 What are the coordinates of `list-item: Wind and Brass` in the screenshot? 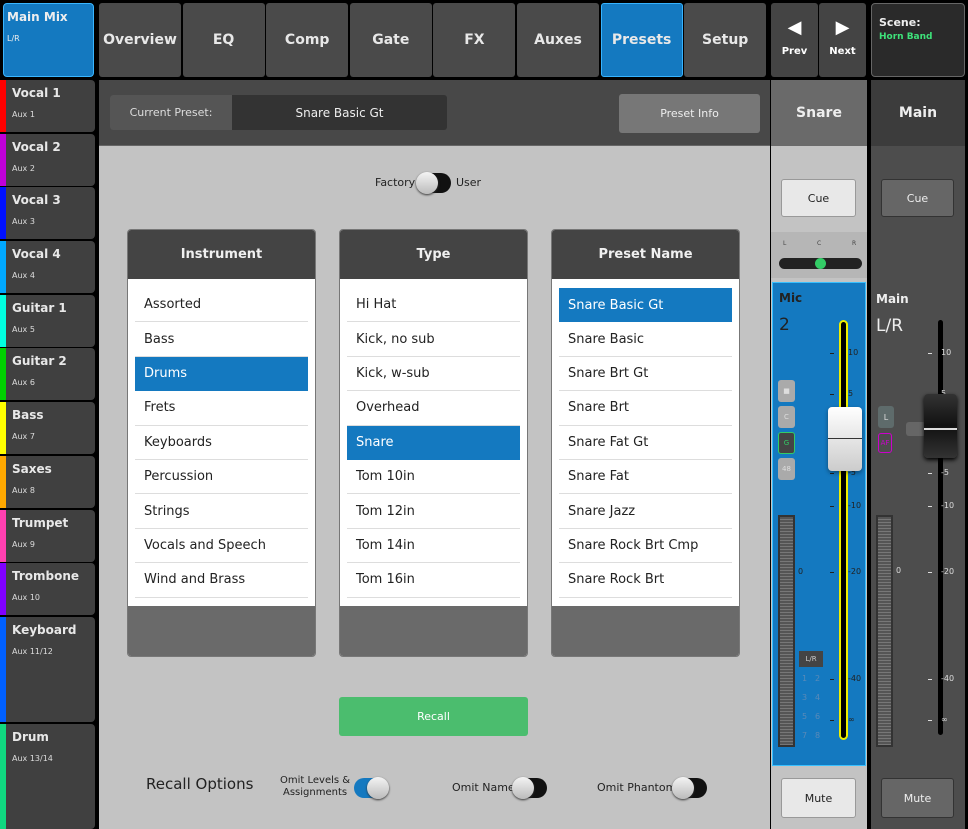 It's located at (221, 580).